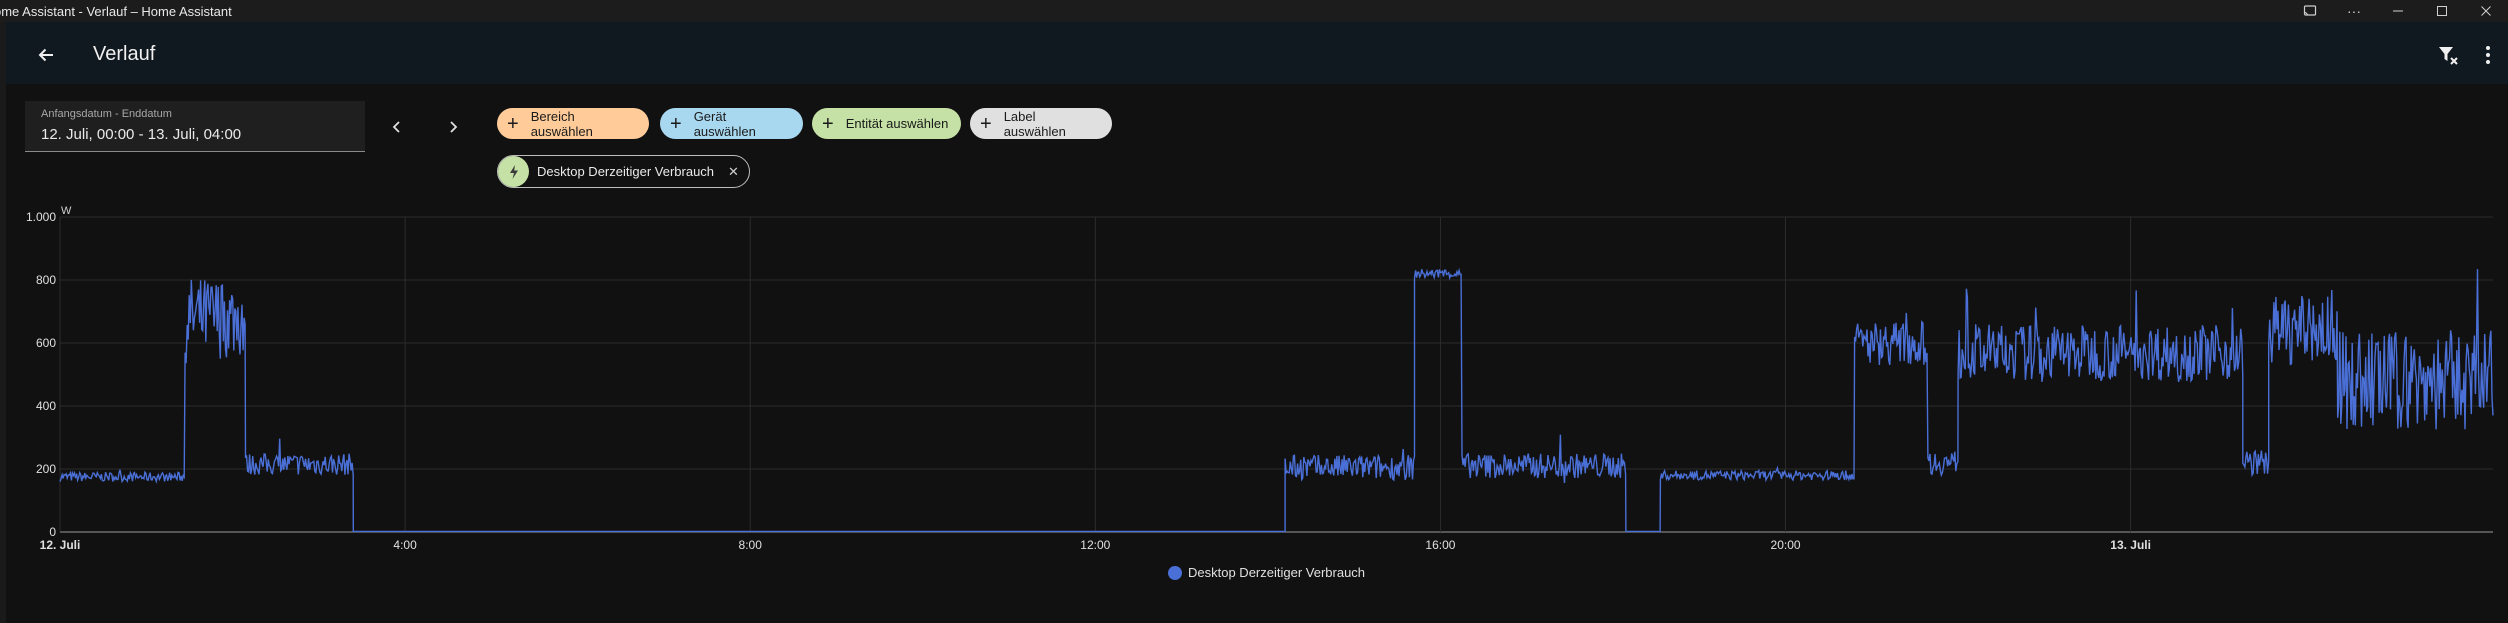 This screenshot has width=2508, height=623. I want to click on add-entity-chip: + Entität auswählen, so click(886, 123).